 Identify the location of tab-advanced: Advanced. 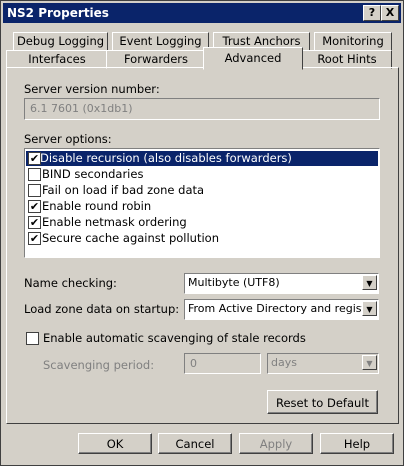
(253, 58).